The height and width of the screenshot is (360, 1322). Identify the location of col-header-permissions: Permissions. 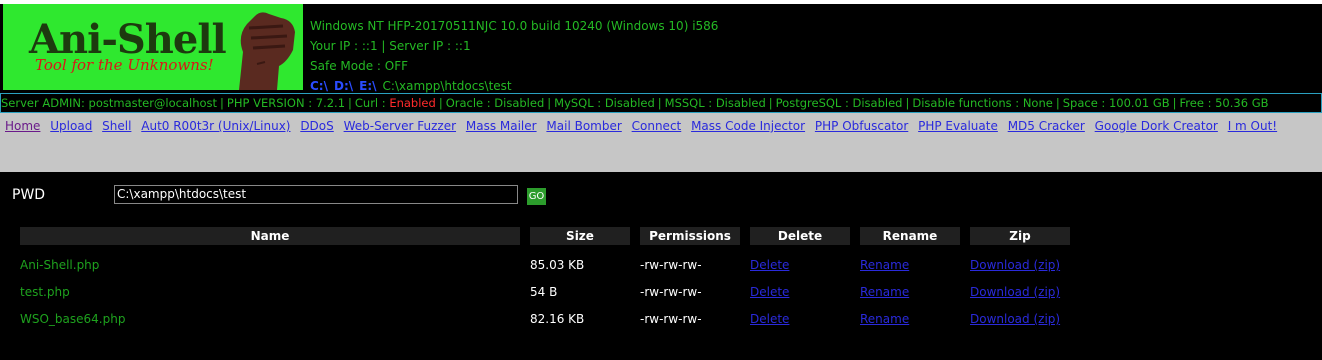
(690, 236).